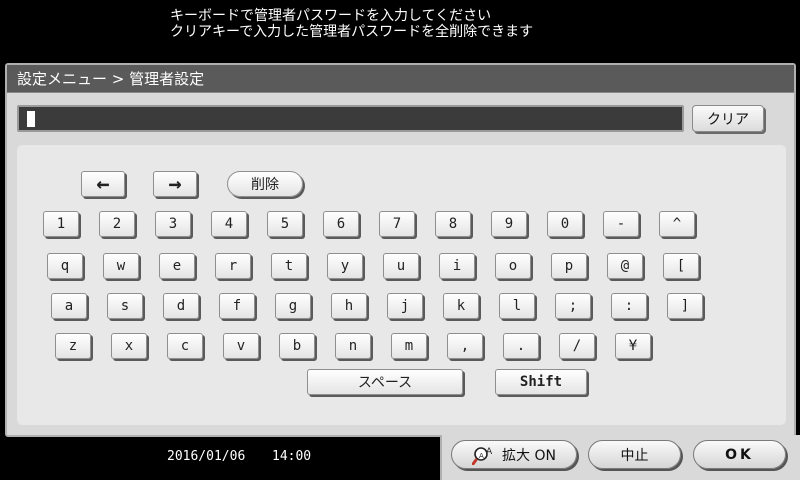 This screenshot has height=480, width=800. What do you see at coordinates (185, 346) in the screenshot?
I see `key-row4-2: c` at bounding box center [185, 346].